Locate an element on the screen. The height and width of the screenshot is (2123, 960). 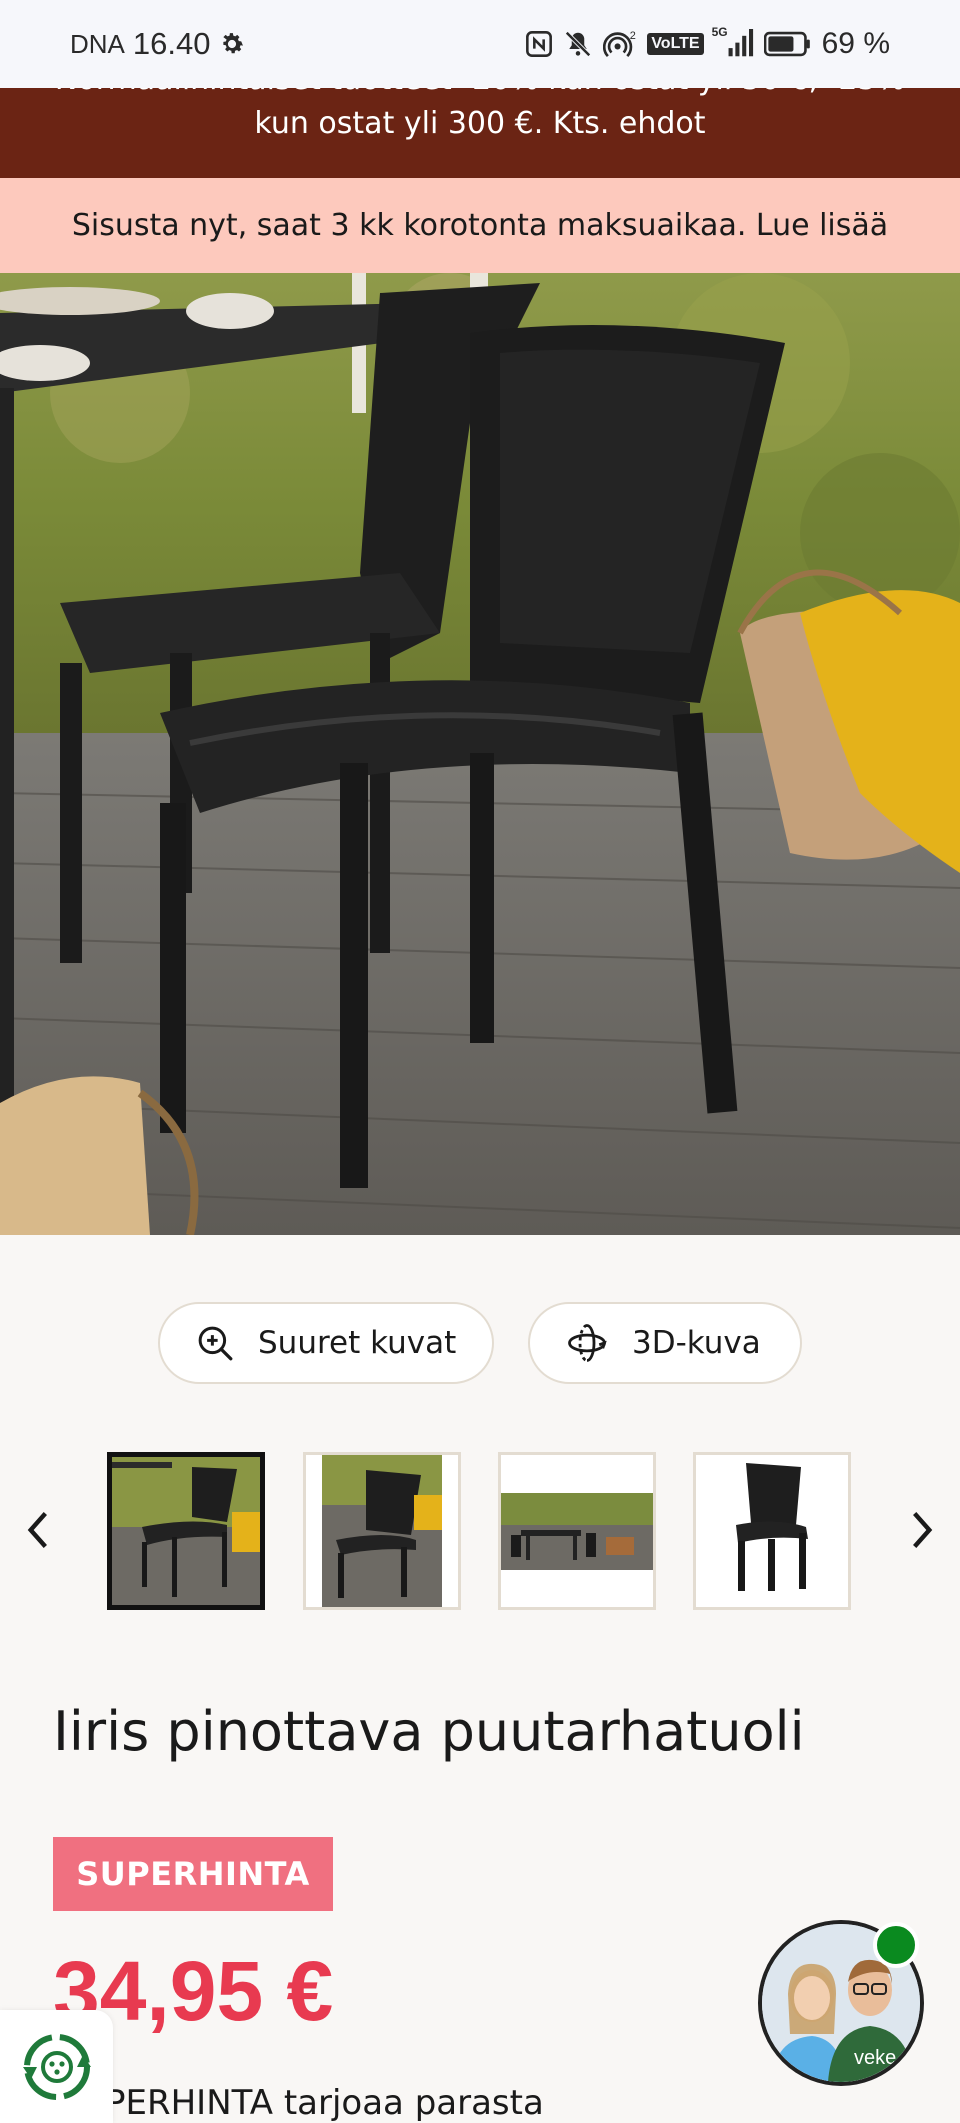
svg-text: 2 is located at coordinates (633, 36).